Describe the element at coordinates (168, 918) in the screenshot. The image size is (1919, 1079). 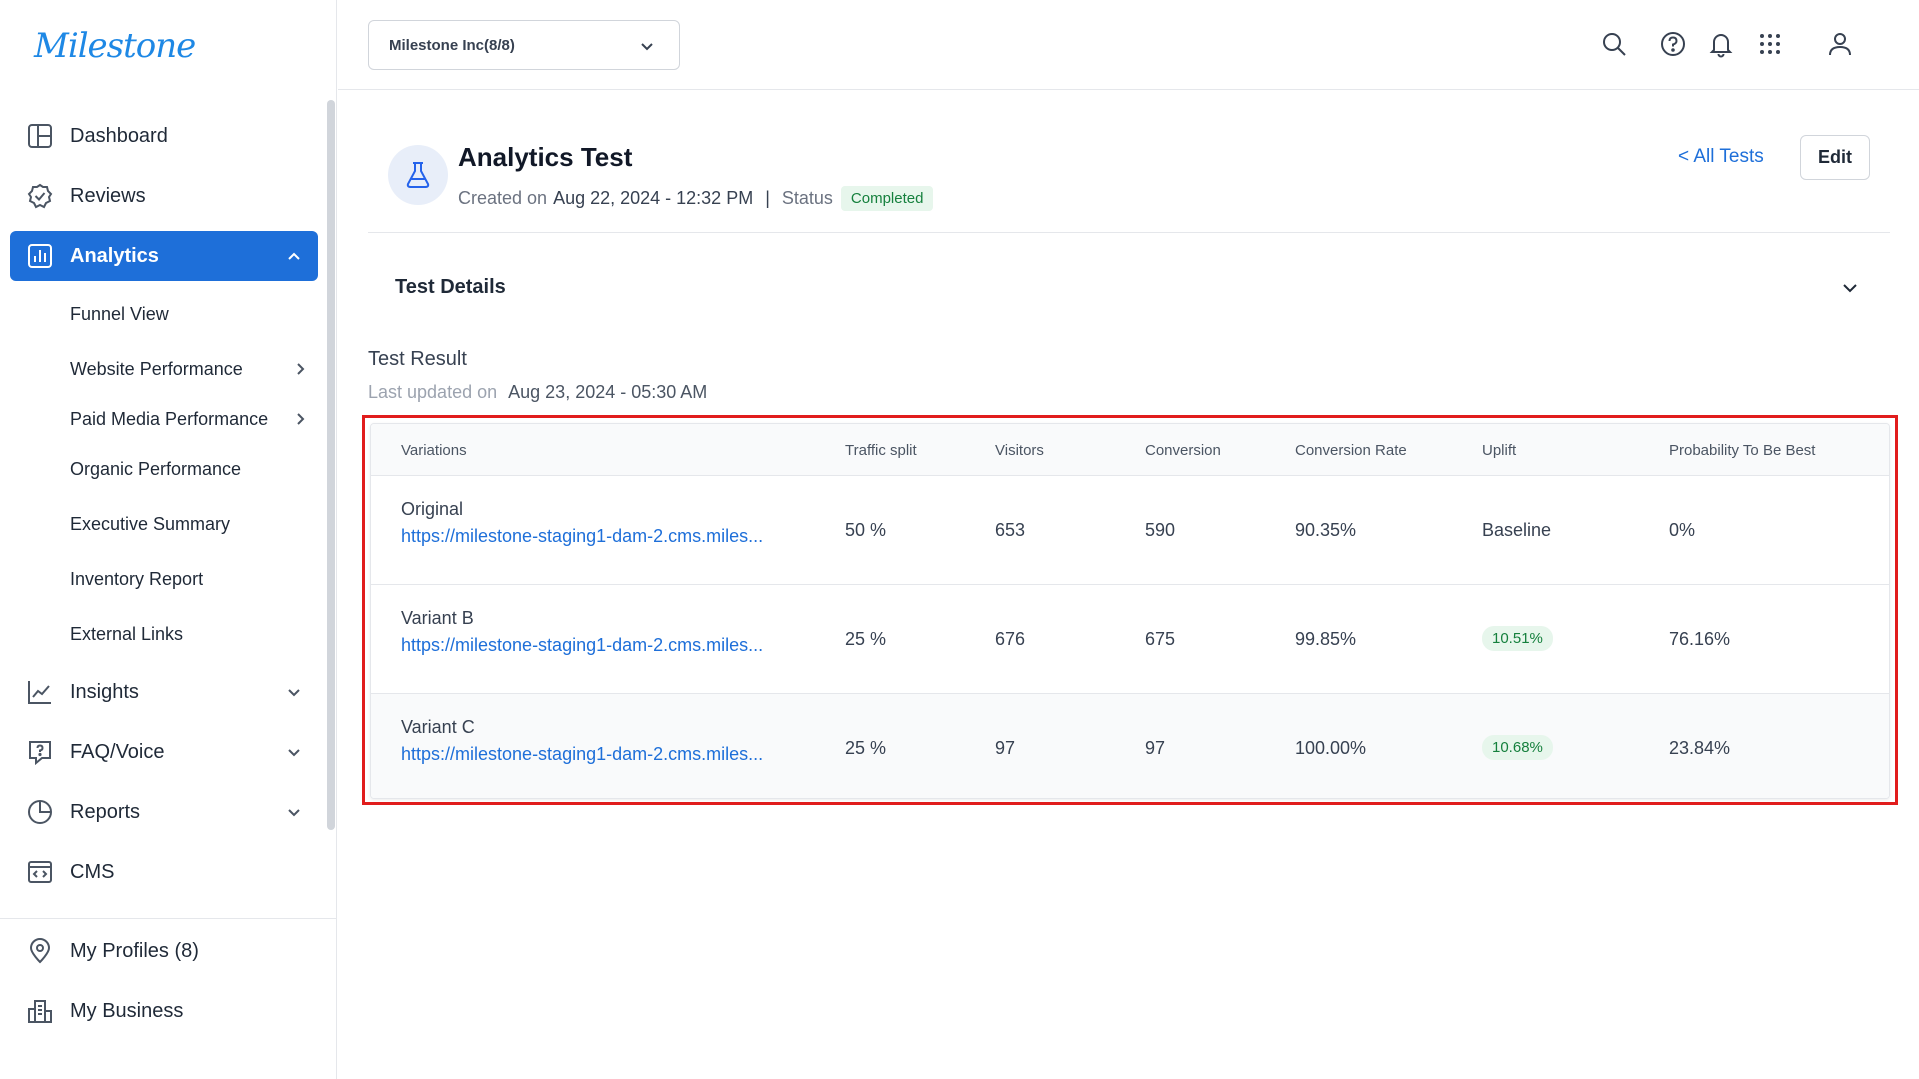
I see `sidebar-divider` at that location.